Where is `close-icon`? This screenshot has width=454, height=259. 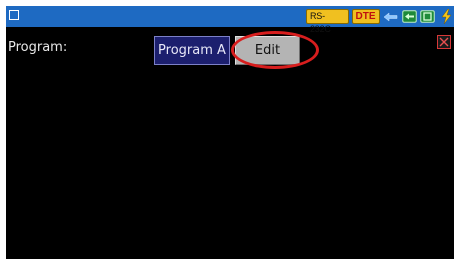 close-icon is located at coordinates (444, 42).